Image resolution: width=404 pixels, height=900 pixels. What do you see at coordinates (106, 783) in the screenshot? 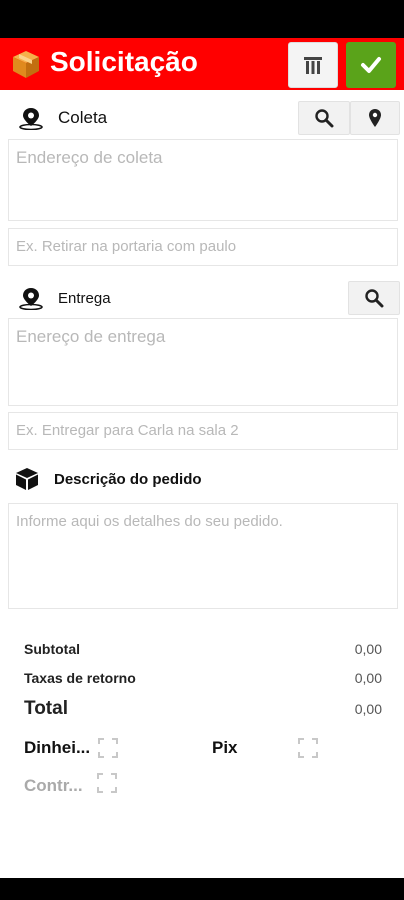
I see `payment-contract-checkbox` at bounding box center [106, 783].